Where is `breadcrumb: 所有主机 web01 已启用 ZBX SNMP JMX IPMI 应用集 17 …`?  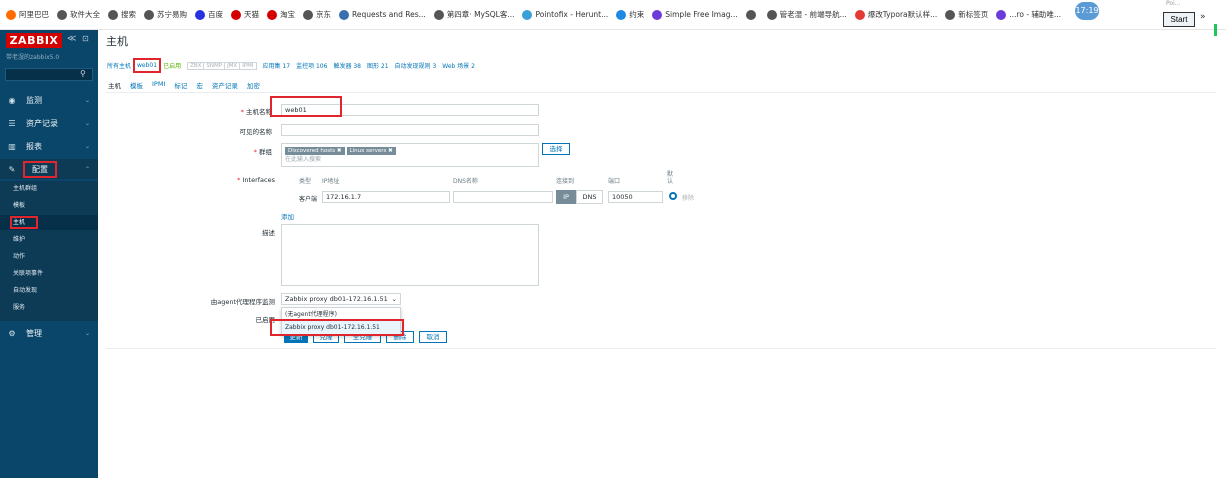 breadcrumb: 所有主机 web01 已启用 ZBX SNMP JMX IPMI 应用集 17 … is located at coordinates (294, 65).